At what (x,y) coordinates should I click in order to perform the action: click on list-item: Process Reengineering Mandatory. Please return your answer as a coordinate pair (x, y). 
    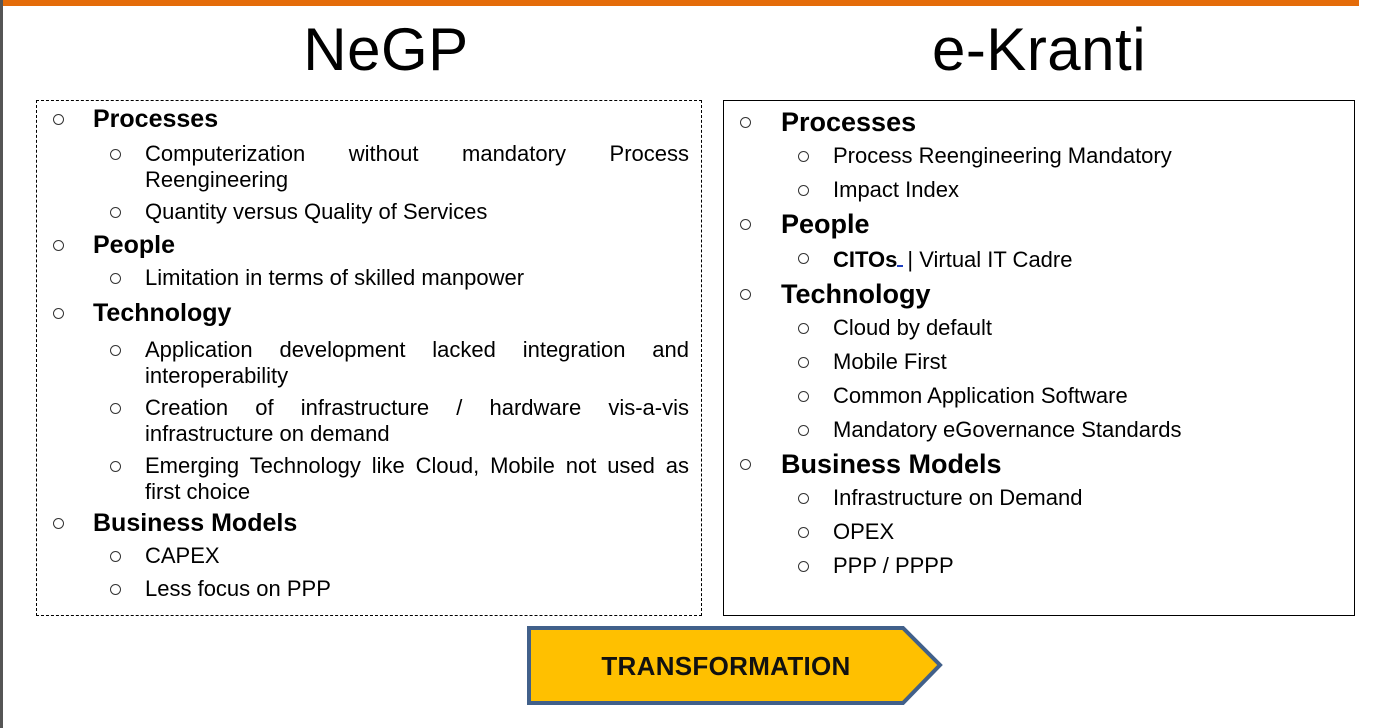
    Looking at the image, I should click on (1039, 156).